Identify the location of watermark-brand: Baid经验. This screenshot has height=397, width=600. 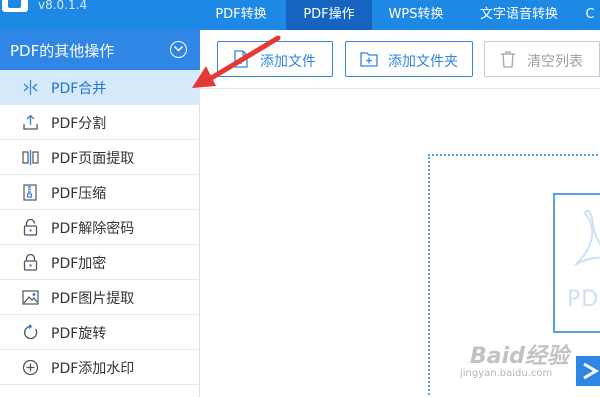
(519, 356).